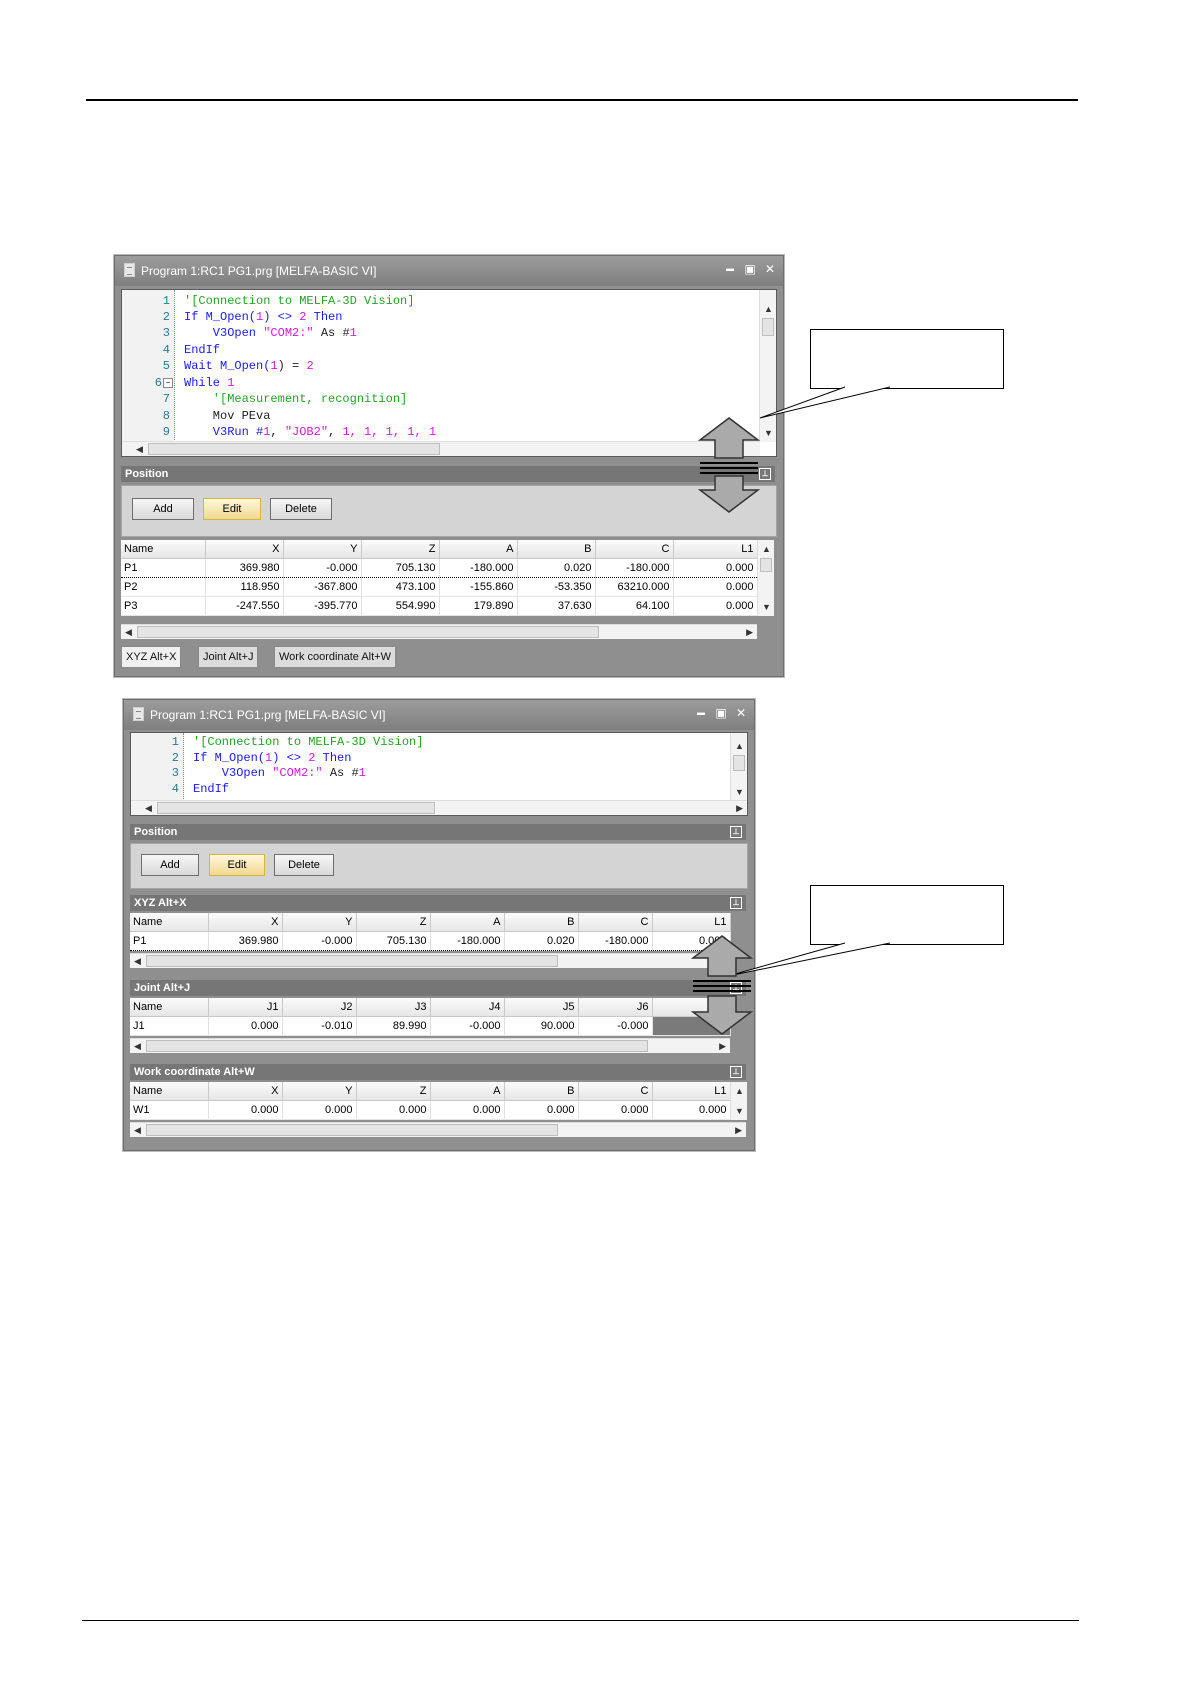  What do you see at coordinates (790, 710) in the screenshot?
I see `annotation-overlay` at bounding box center [790, 710].